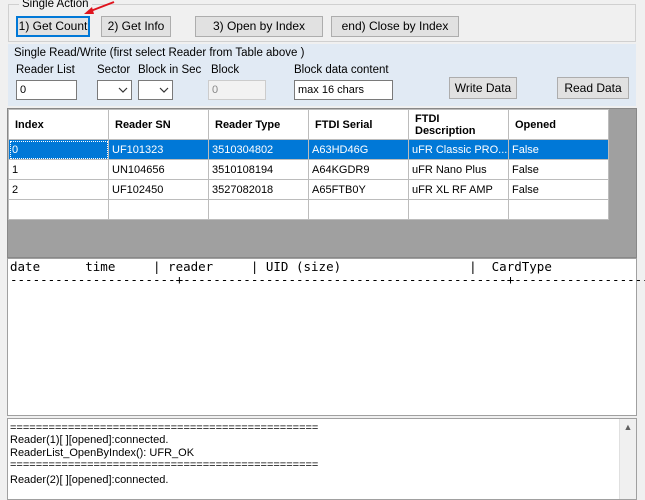  I want to click on table-cell: 3510108194, so click(258, 169).